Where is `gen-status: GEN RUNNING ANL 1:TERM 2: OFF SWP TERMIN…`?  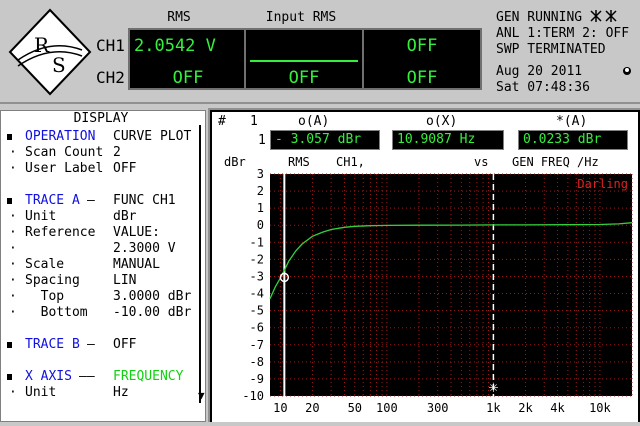
gen-status: GEN RUNNING ANL 1:TERM 2: OFF SWP TERMIN… is located at coordinates (562, 34).